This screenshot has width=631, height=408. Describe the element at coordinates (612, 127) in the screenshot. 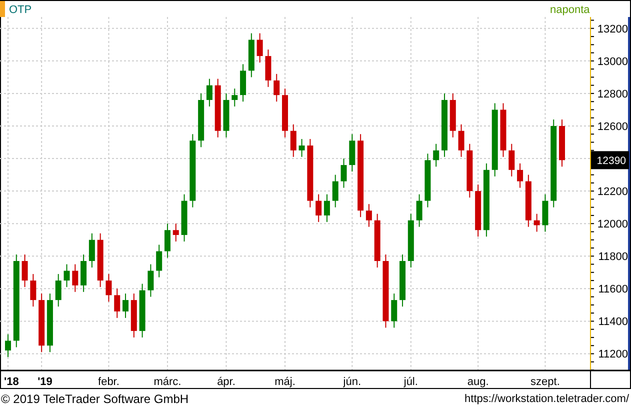

I see `y-axis-label: 12600` at that location.